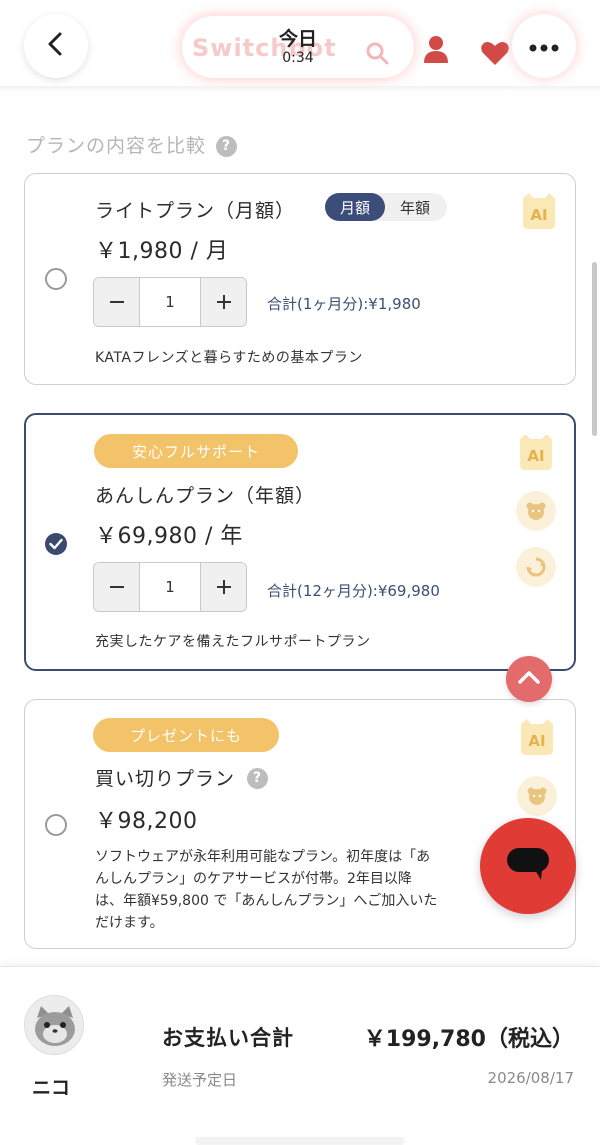  I want to click on scroll-to-top-button, so click(529, 679).